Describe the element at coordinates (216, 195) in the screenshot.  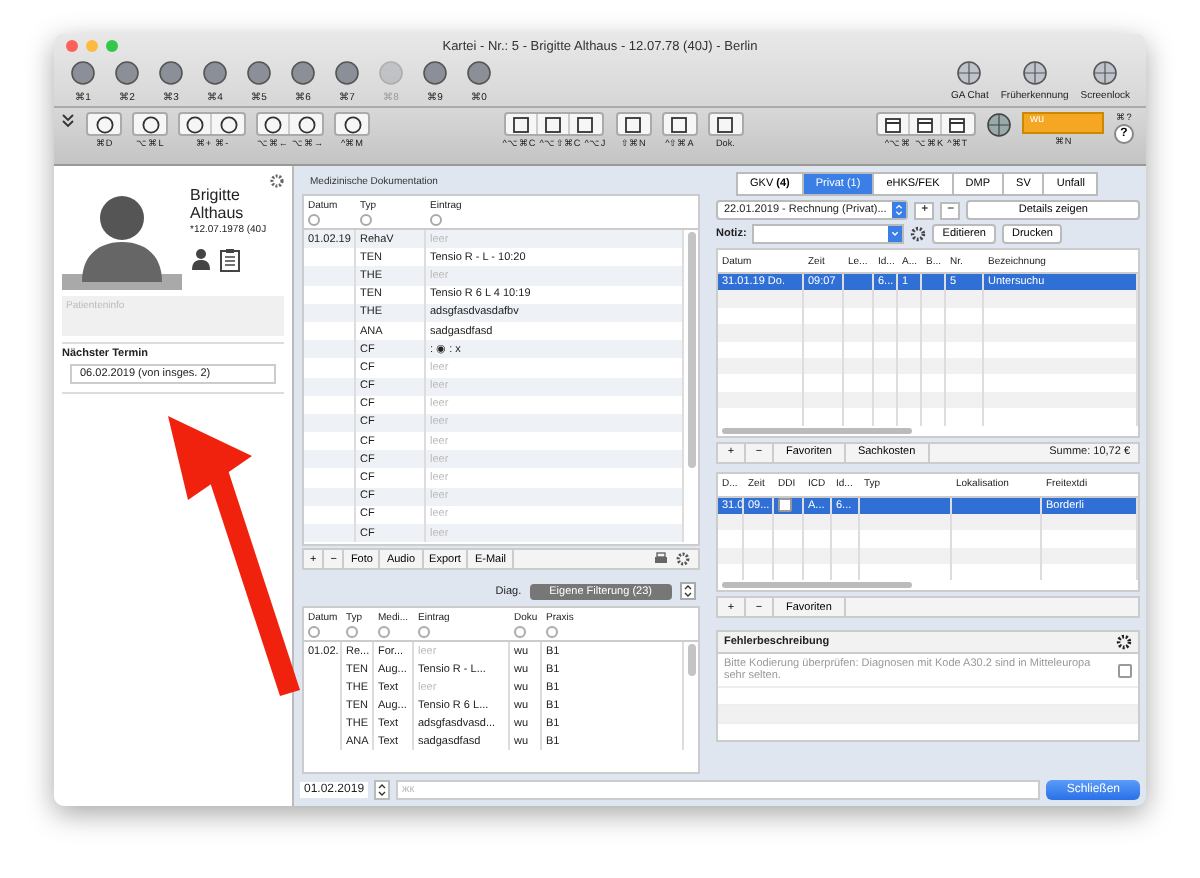
I see `patient-first-name: Brigitte` at that location.